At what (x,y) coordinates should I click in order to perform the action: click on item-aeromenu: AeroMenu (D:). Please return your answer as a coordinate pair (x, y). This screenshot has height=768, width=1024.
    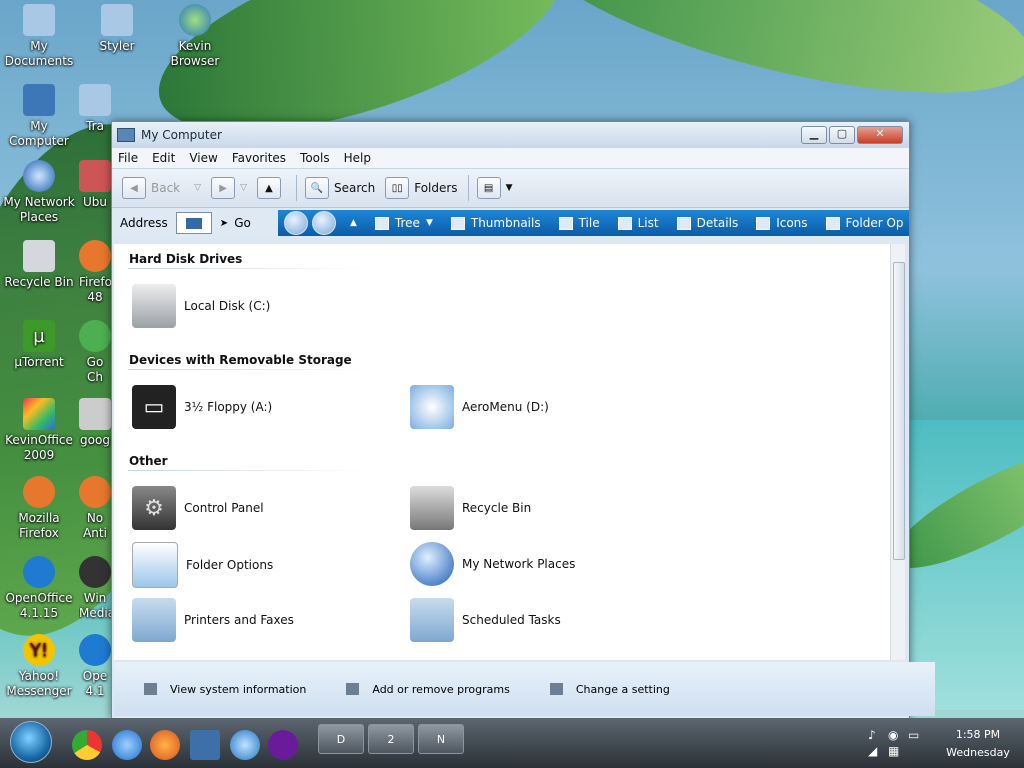
    Looking at the image, I should click on (479, 407).